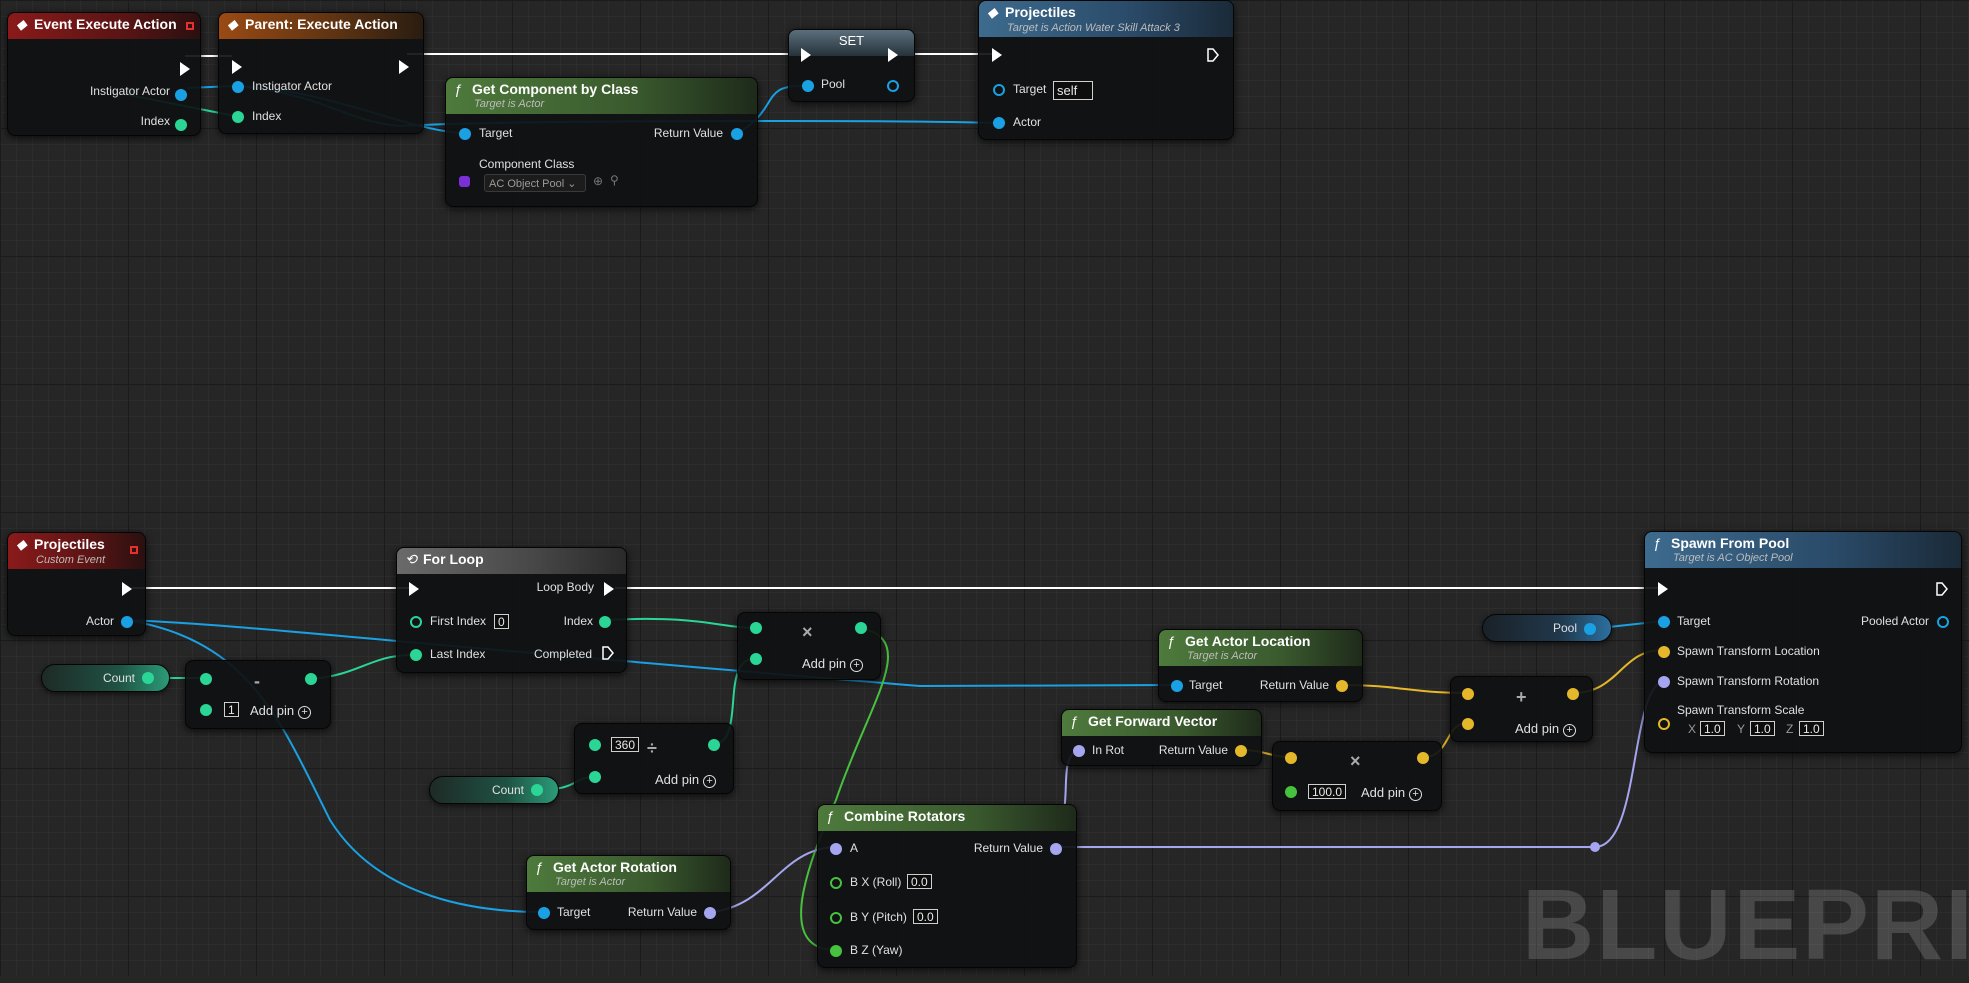 This screenshot has width=1969, height=983. What do you see at coordinates (614, 180) in the screenshot?
I see `search-icon: ⚲` at bounding box center [614, 180].